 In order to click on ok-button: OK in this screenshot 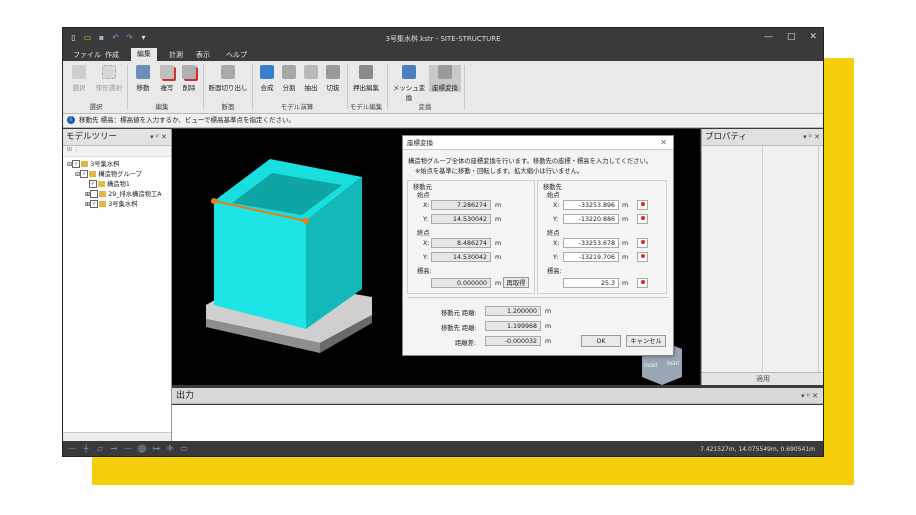, I will do `click(601, 341)`.